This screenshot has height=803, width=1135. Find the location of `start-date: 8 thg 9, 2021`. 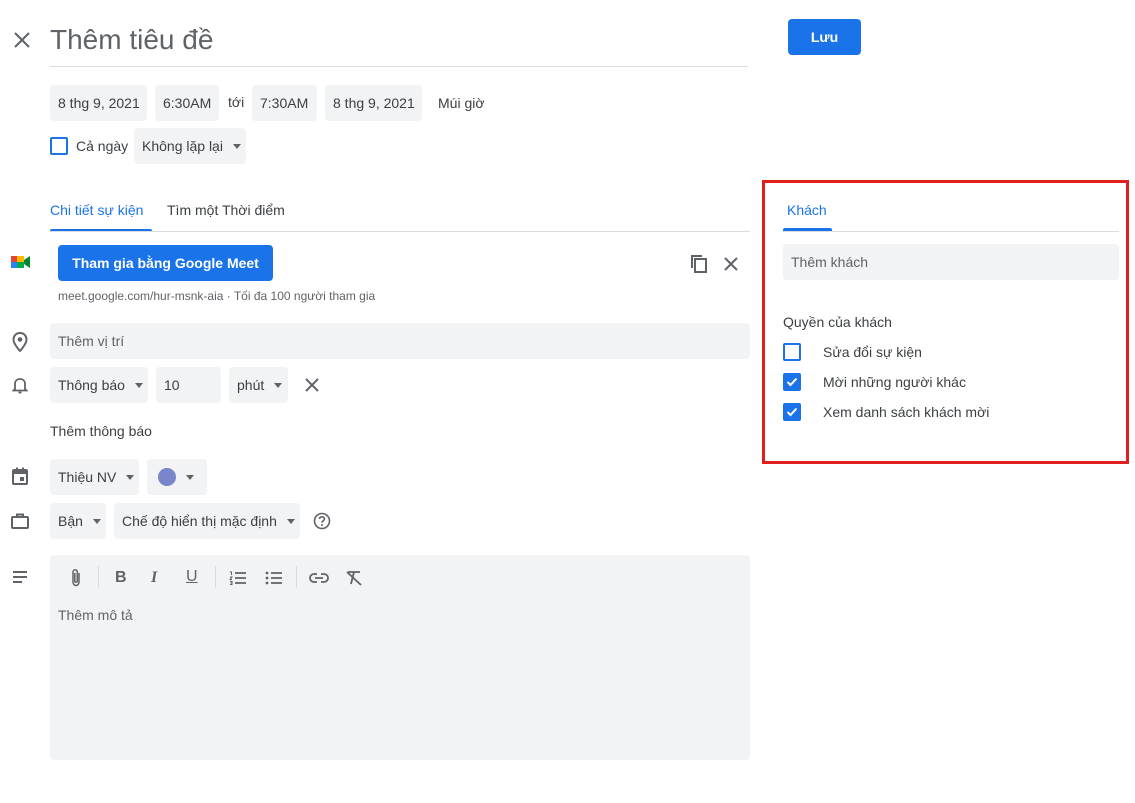

start-date: 8 thg 9, 2021 is located at coordinates (99, 103).